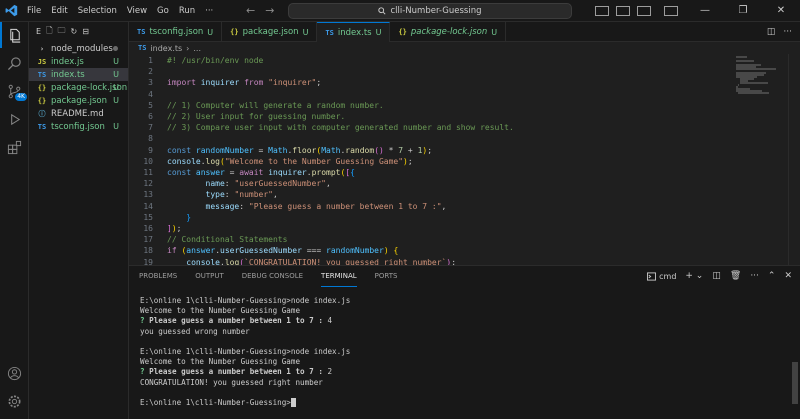 The height and width of the screenshot is (419, 800). I want to click on panel-tab-problems: PROBLEMS, so click(158, 276).